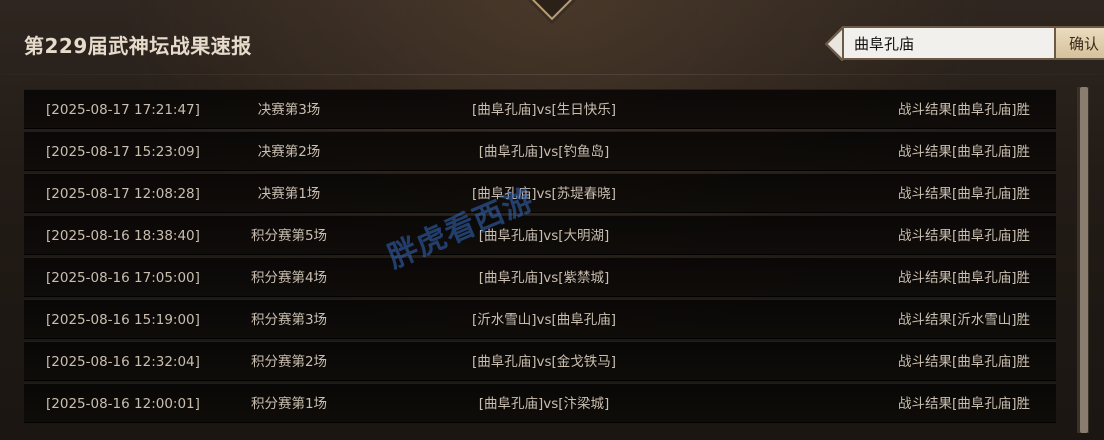 This screenshot has height=440, width=1104. I want to click on row-match: 积分赛第4场, so click(289, 278).